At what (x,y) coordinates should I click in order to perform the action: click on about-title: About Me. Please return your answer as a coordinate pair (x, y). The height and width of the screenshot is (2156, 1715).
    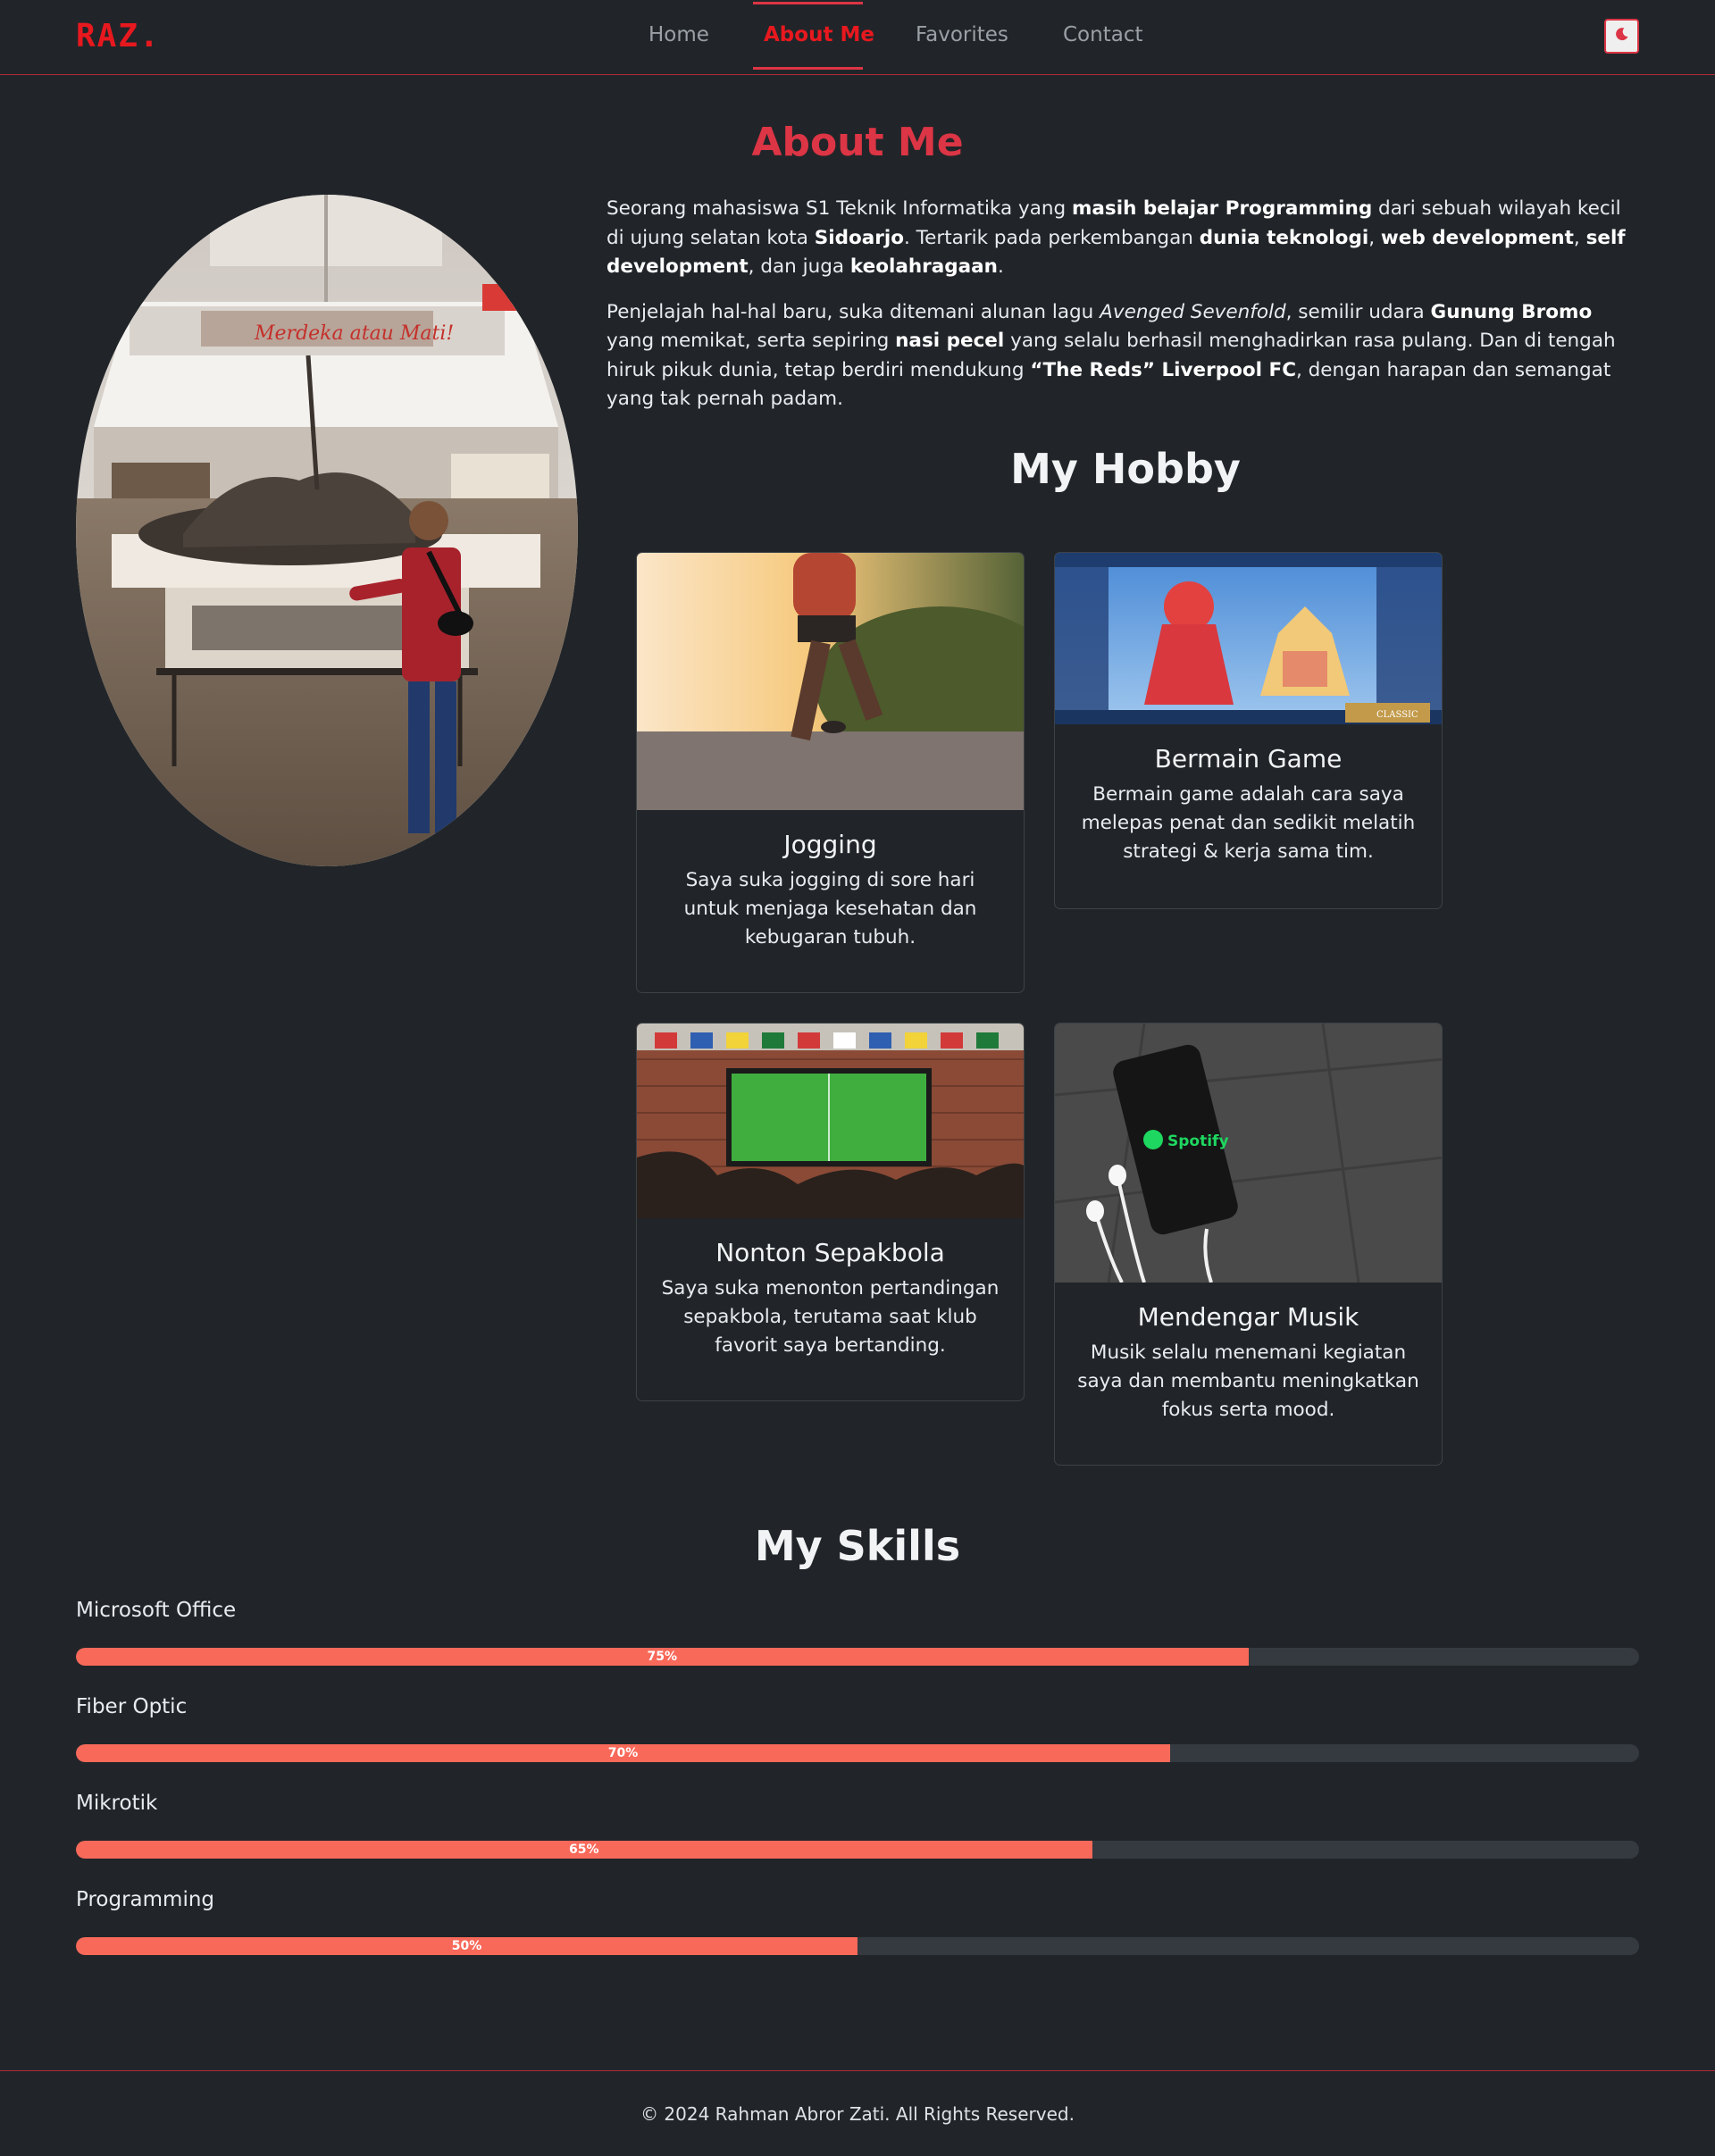
    Looking at the image, I should click on (857, 142).